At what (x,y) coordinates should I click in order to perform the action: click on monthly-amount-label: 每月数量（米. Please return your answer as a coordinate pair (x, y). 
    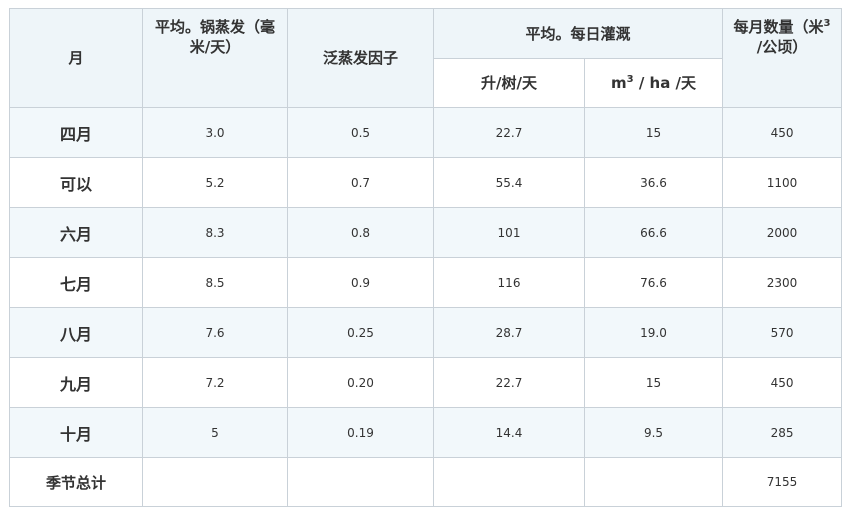
    Looking at the image, I should click on (778, 27).